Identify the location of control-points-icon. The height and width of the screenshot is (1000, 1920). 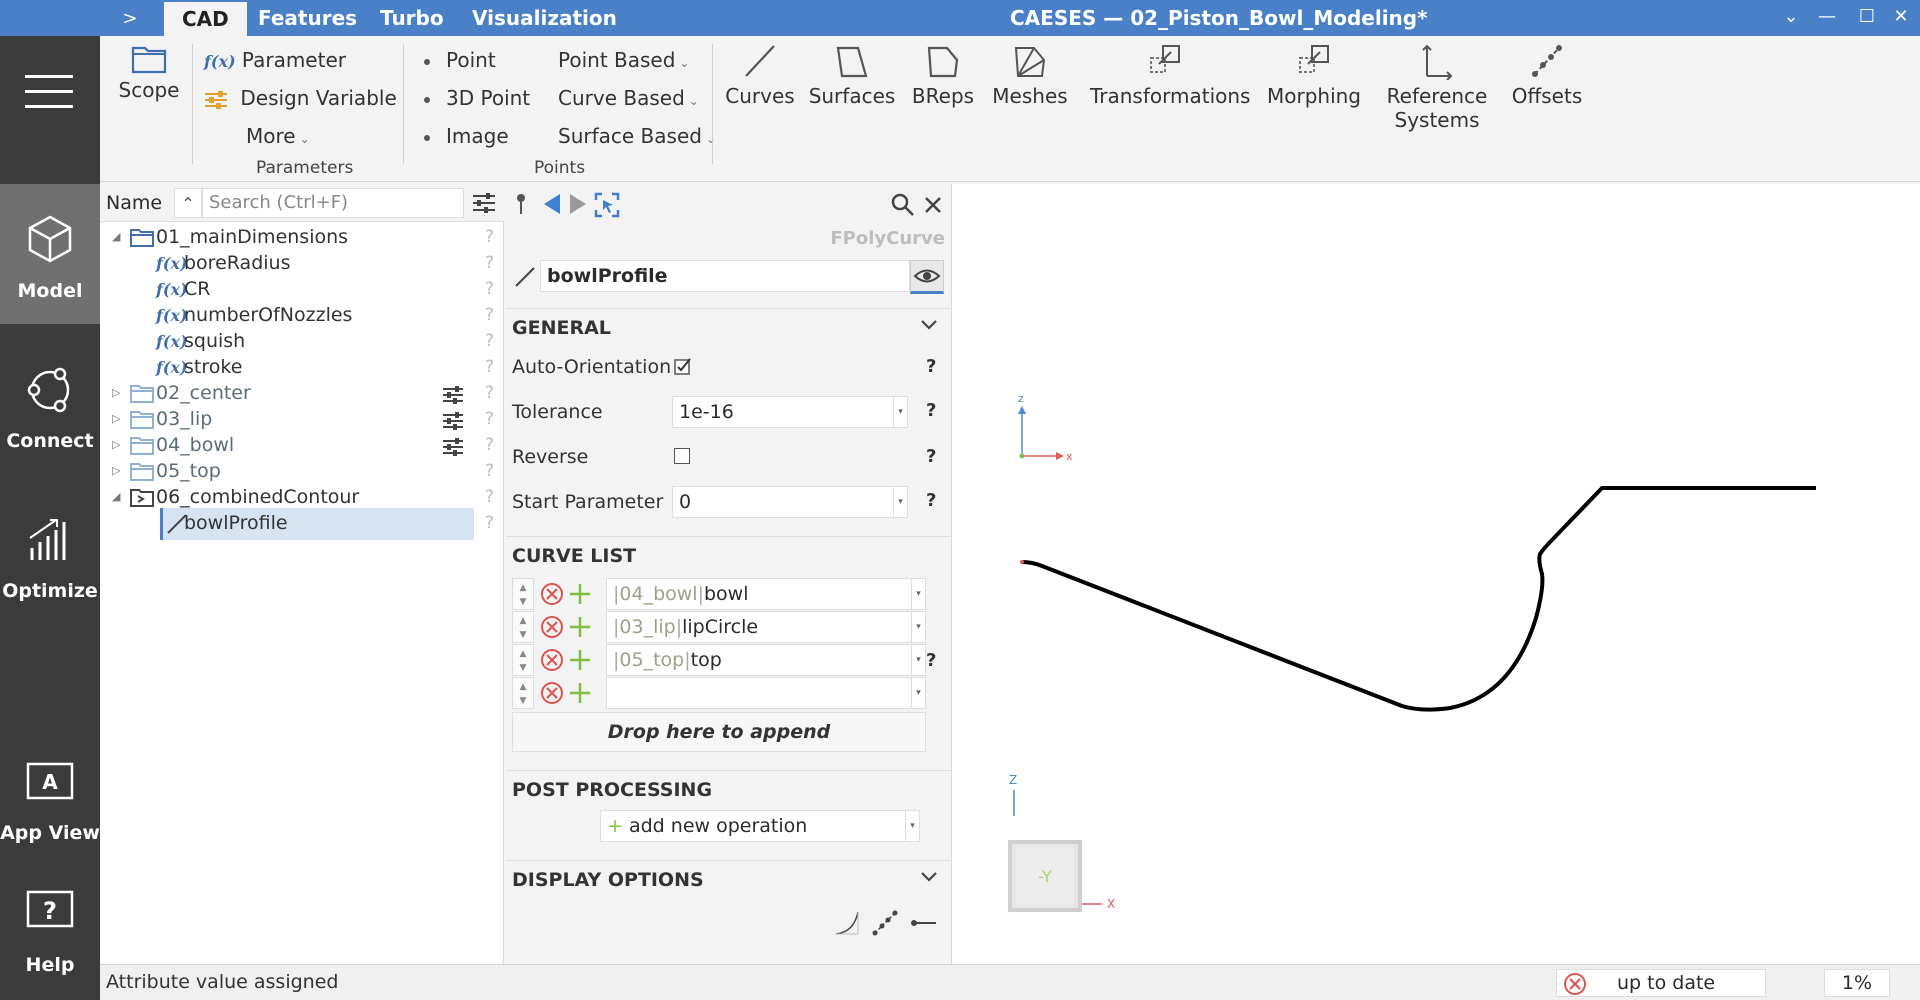
(885, 923).